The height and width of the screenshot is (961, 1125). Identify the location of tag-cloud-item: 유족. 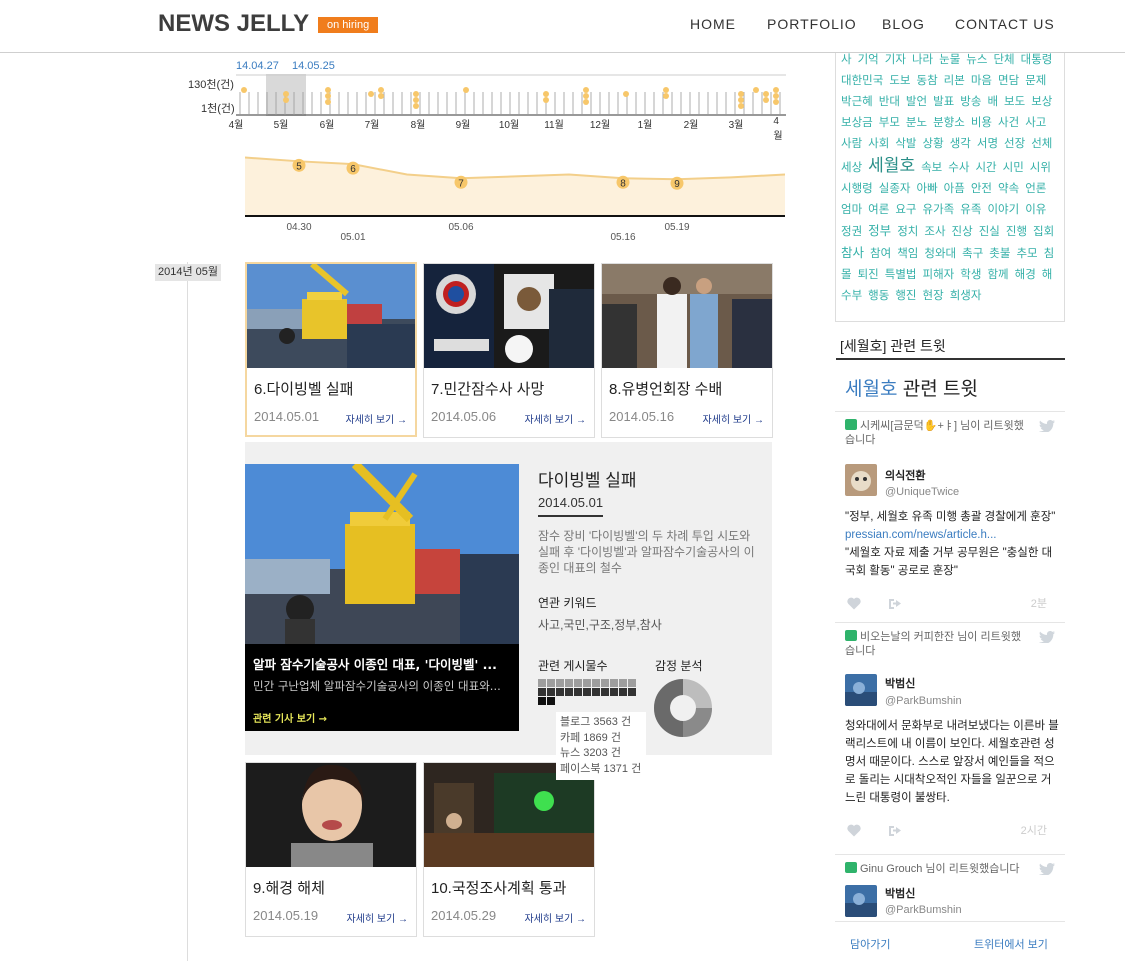
(970, 210).